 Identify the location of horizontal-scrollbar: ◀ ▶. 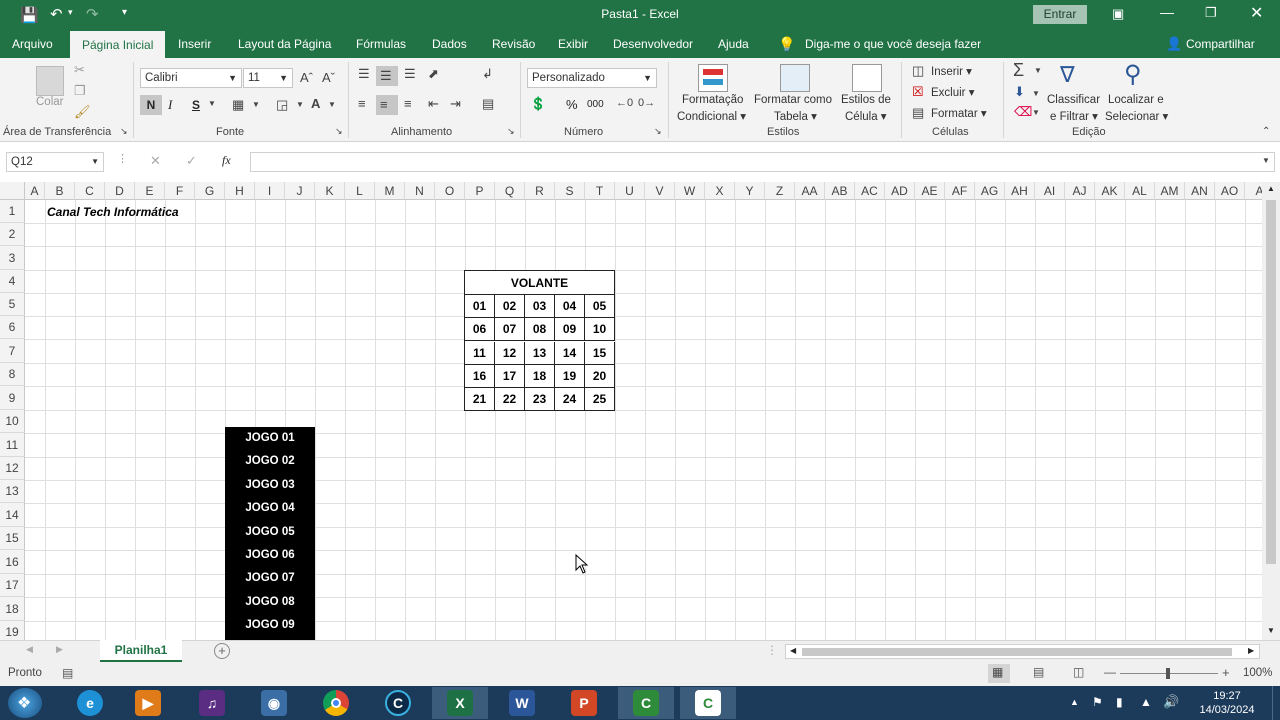
(1022, 651).